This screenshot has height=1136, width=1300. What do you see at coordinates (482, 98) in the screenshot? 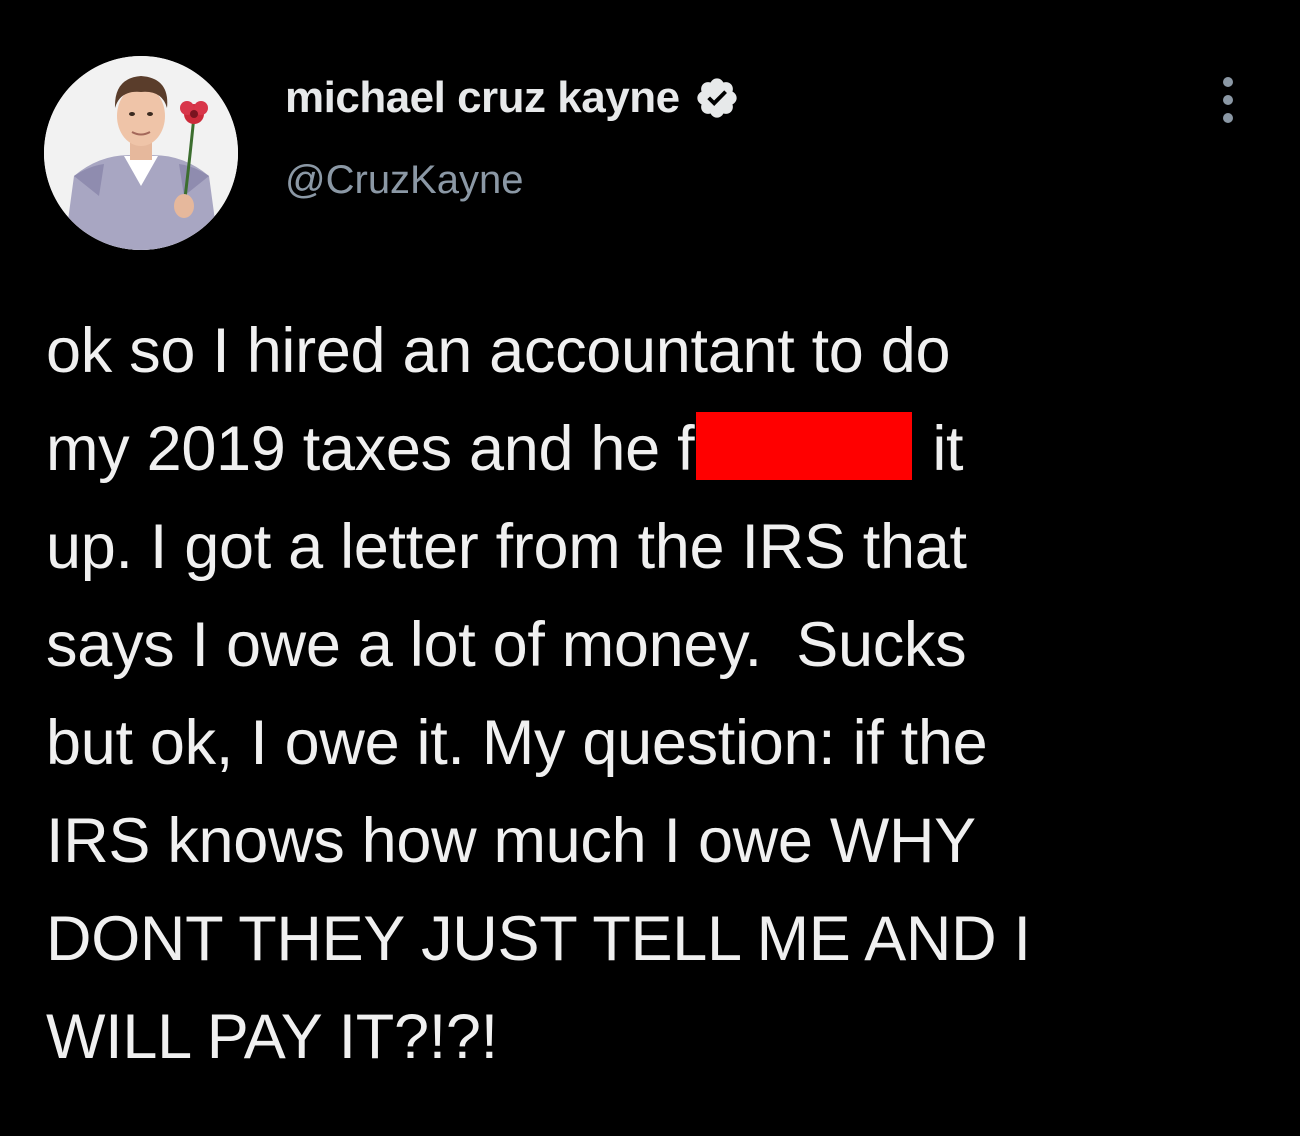
I see `display-name: michael cruz kayne` at bounding box center [482, 98].